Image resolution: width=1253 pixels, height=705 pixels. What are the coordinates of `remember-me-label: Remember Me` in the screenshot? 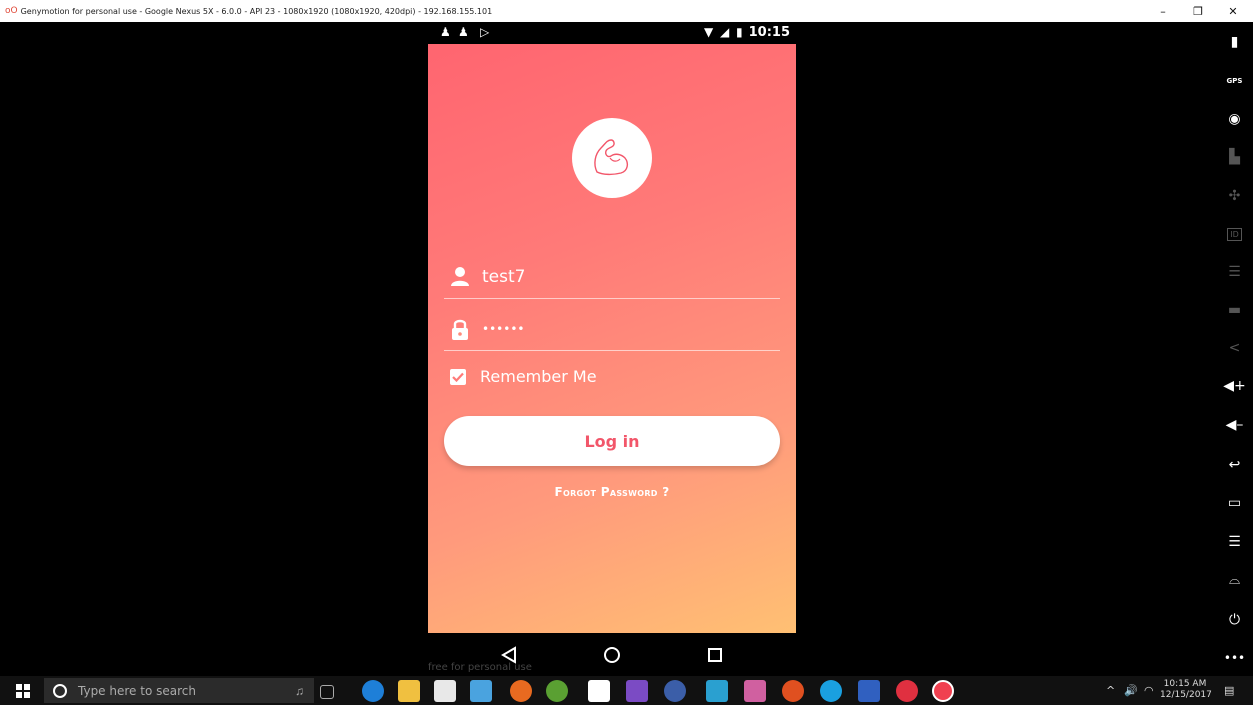 It's located at (538, 376).